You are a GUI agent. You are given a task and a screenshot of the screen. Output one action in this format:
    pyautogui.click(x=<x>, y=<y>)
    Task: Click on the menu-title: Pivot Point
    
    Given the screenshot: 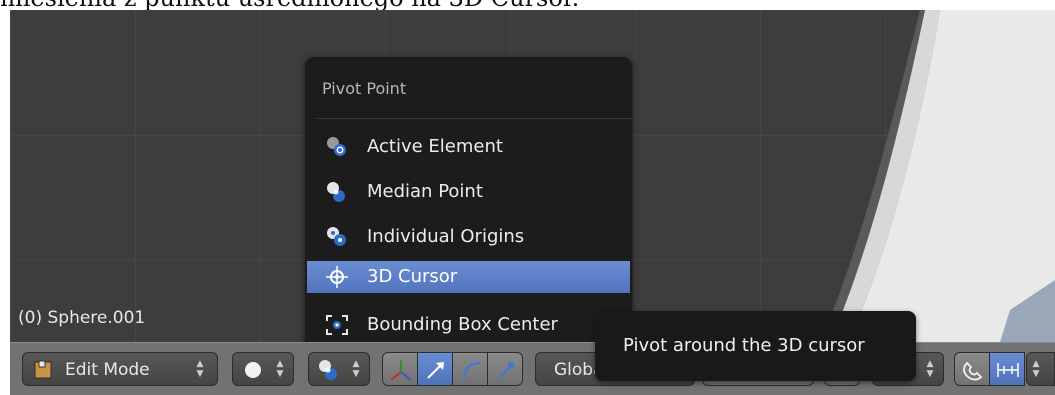 What is the action you would take?
    pyautogui.click(x=364, y=88)
    